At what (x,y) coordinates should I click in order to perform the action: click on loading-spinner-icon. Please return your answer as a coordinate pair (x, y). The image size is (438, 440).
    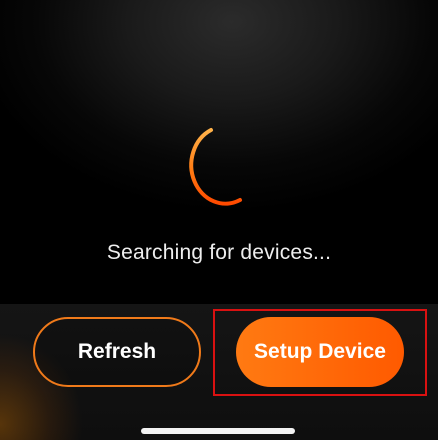
    Looking at the image, I should click on (215, 167).